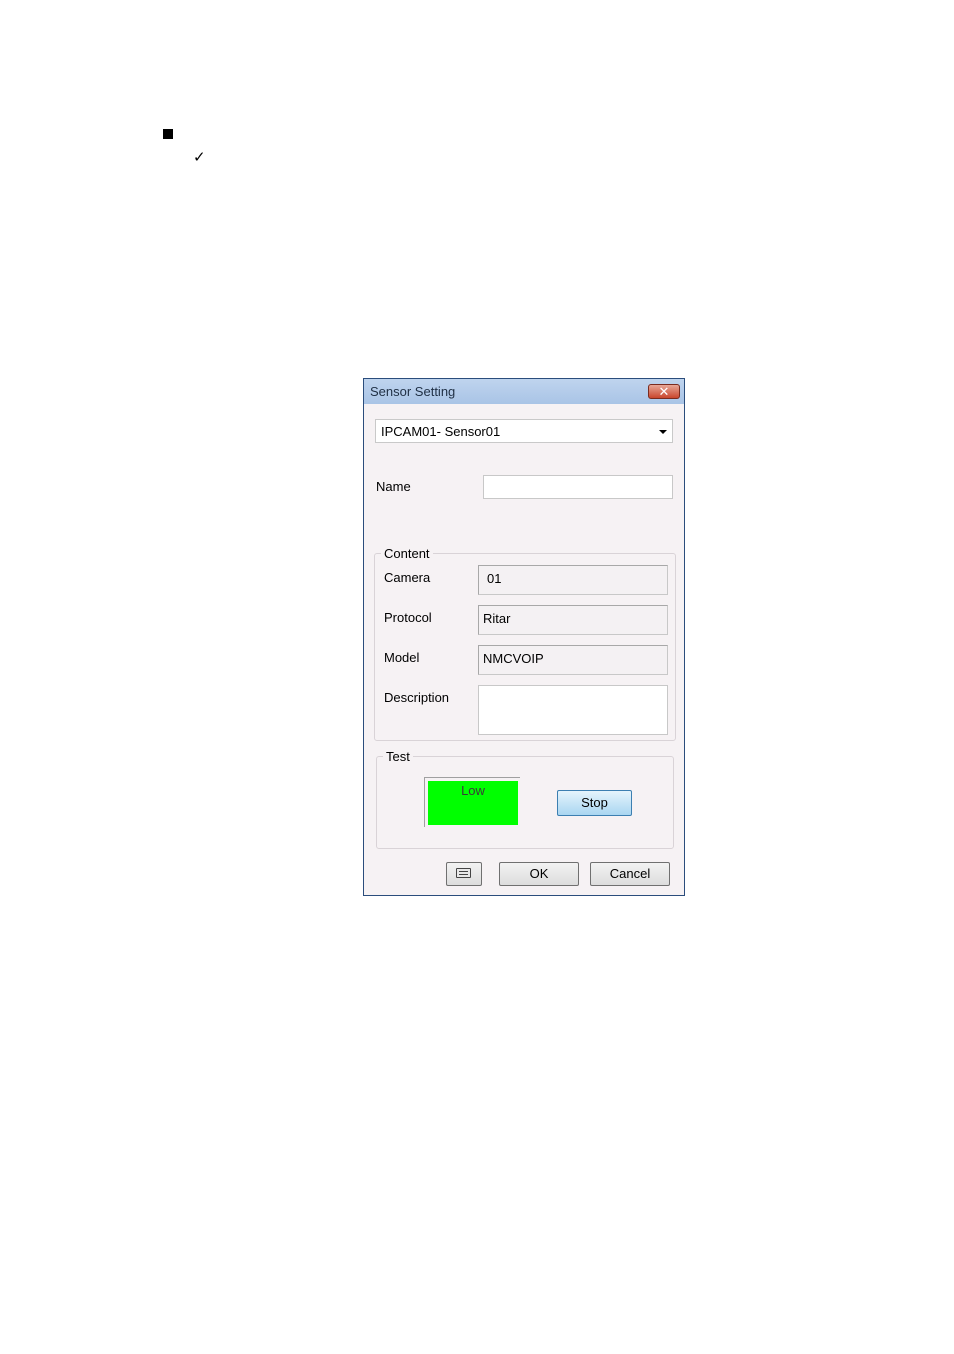 Image resolution: width=954 pixels, height=1354 pixels. I want to click on description-label: Description, so click(417, 697).